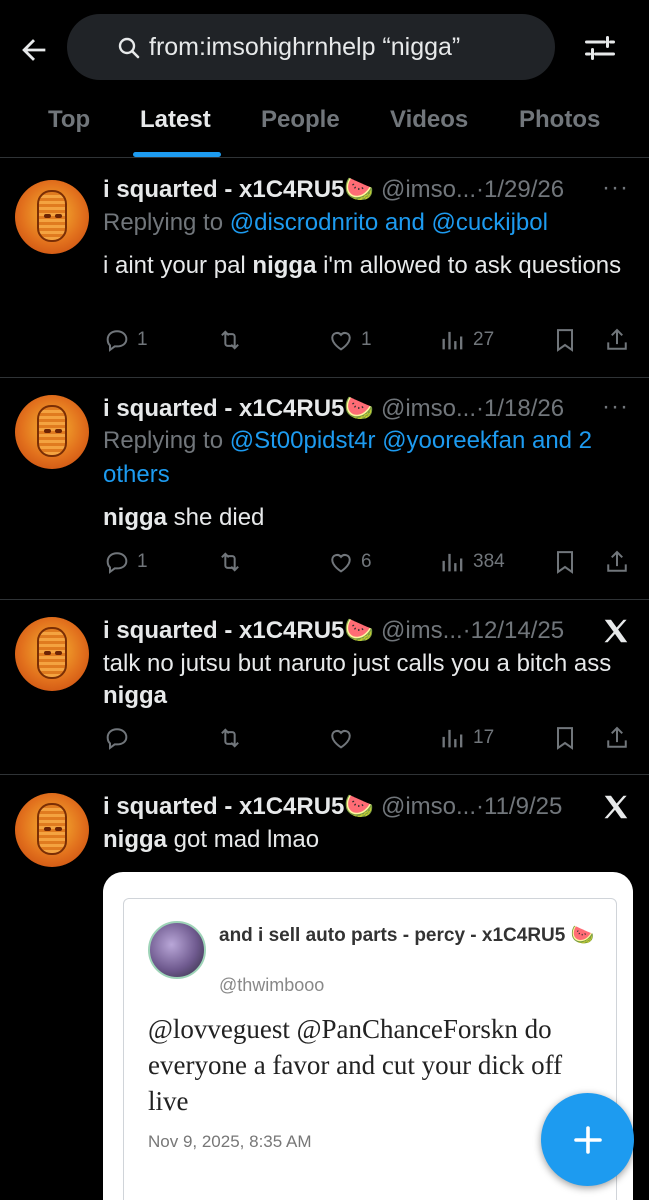 This screenshot has width=649, height=1200. Describe the element at coordinates (311, 47) in the screenshot. I see `search-input: from:imsohighrnhelp “nigga”` at that location.